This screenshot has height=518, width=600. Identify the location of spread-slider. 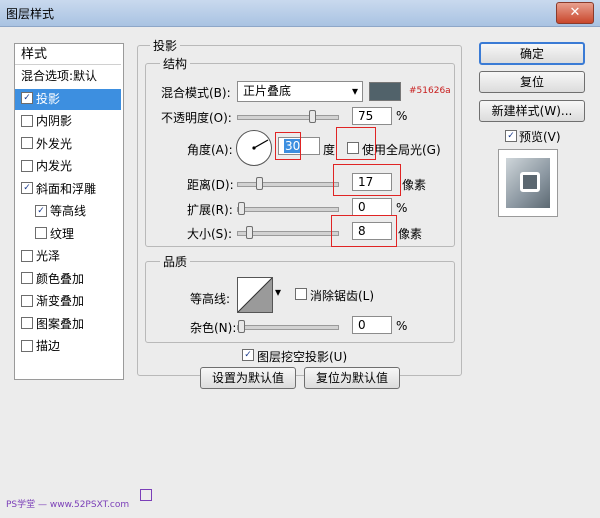
(288, 208).